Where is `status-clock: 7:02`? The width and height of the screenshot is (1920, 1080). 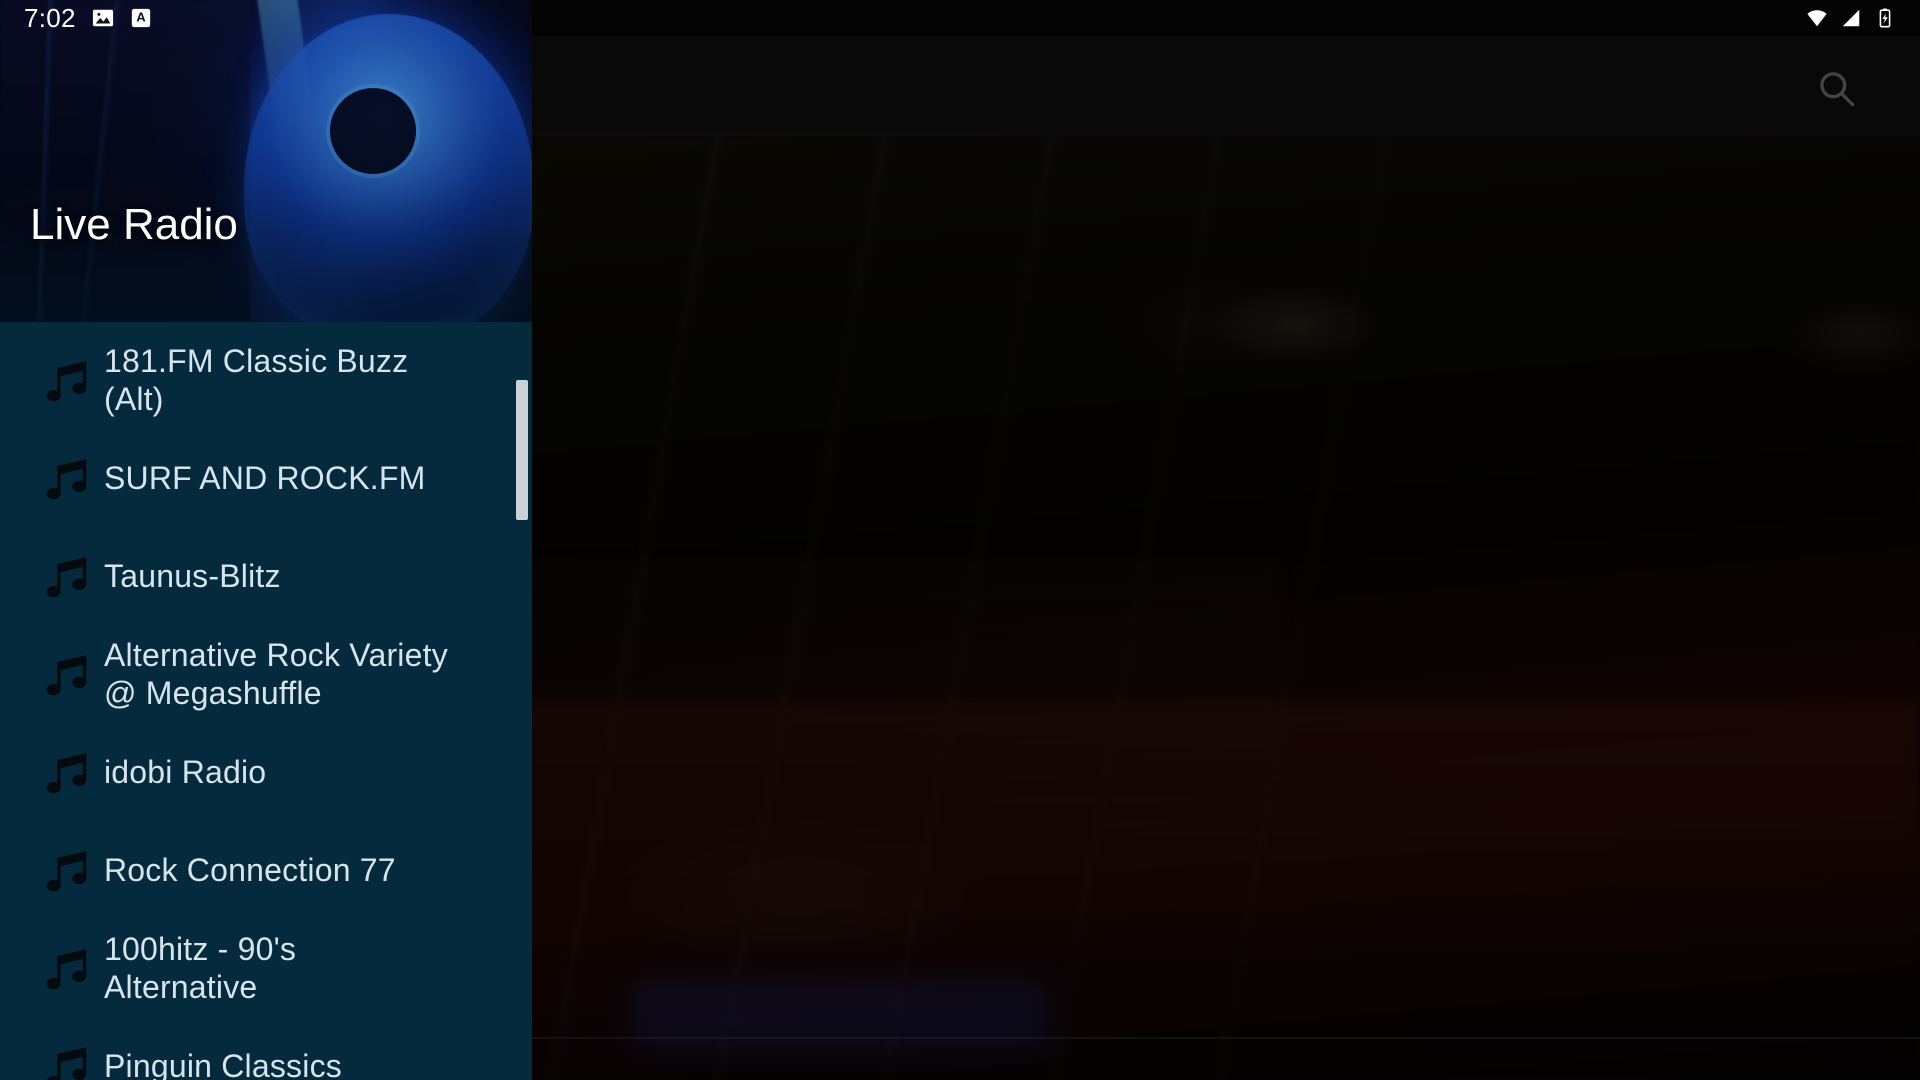
status-clock: 7:02 is located at coordinates (50, 17).